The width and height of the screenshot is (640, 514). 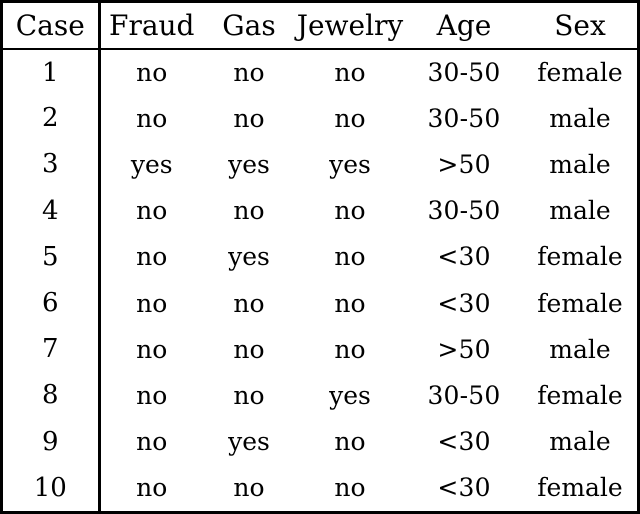 What do you see at coordinates (249, 26) in the screenshot?
I see `column-header-gas: Gas` at bounding box center [249, 26].